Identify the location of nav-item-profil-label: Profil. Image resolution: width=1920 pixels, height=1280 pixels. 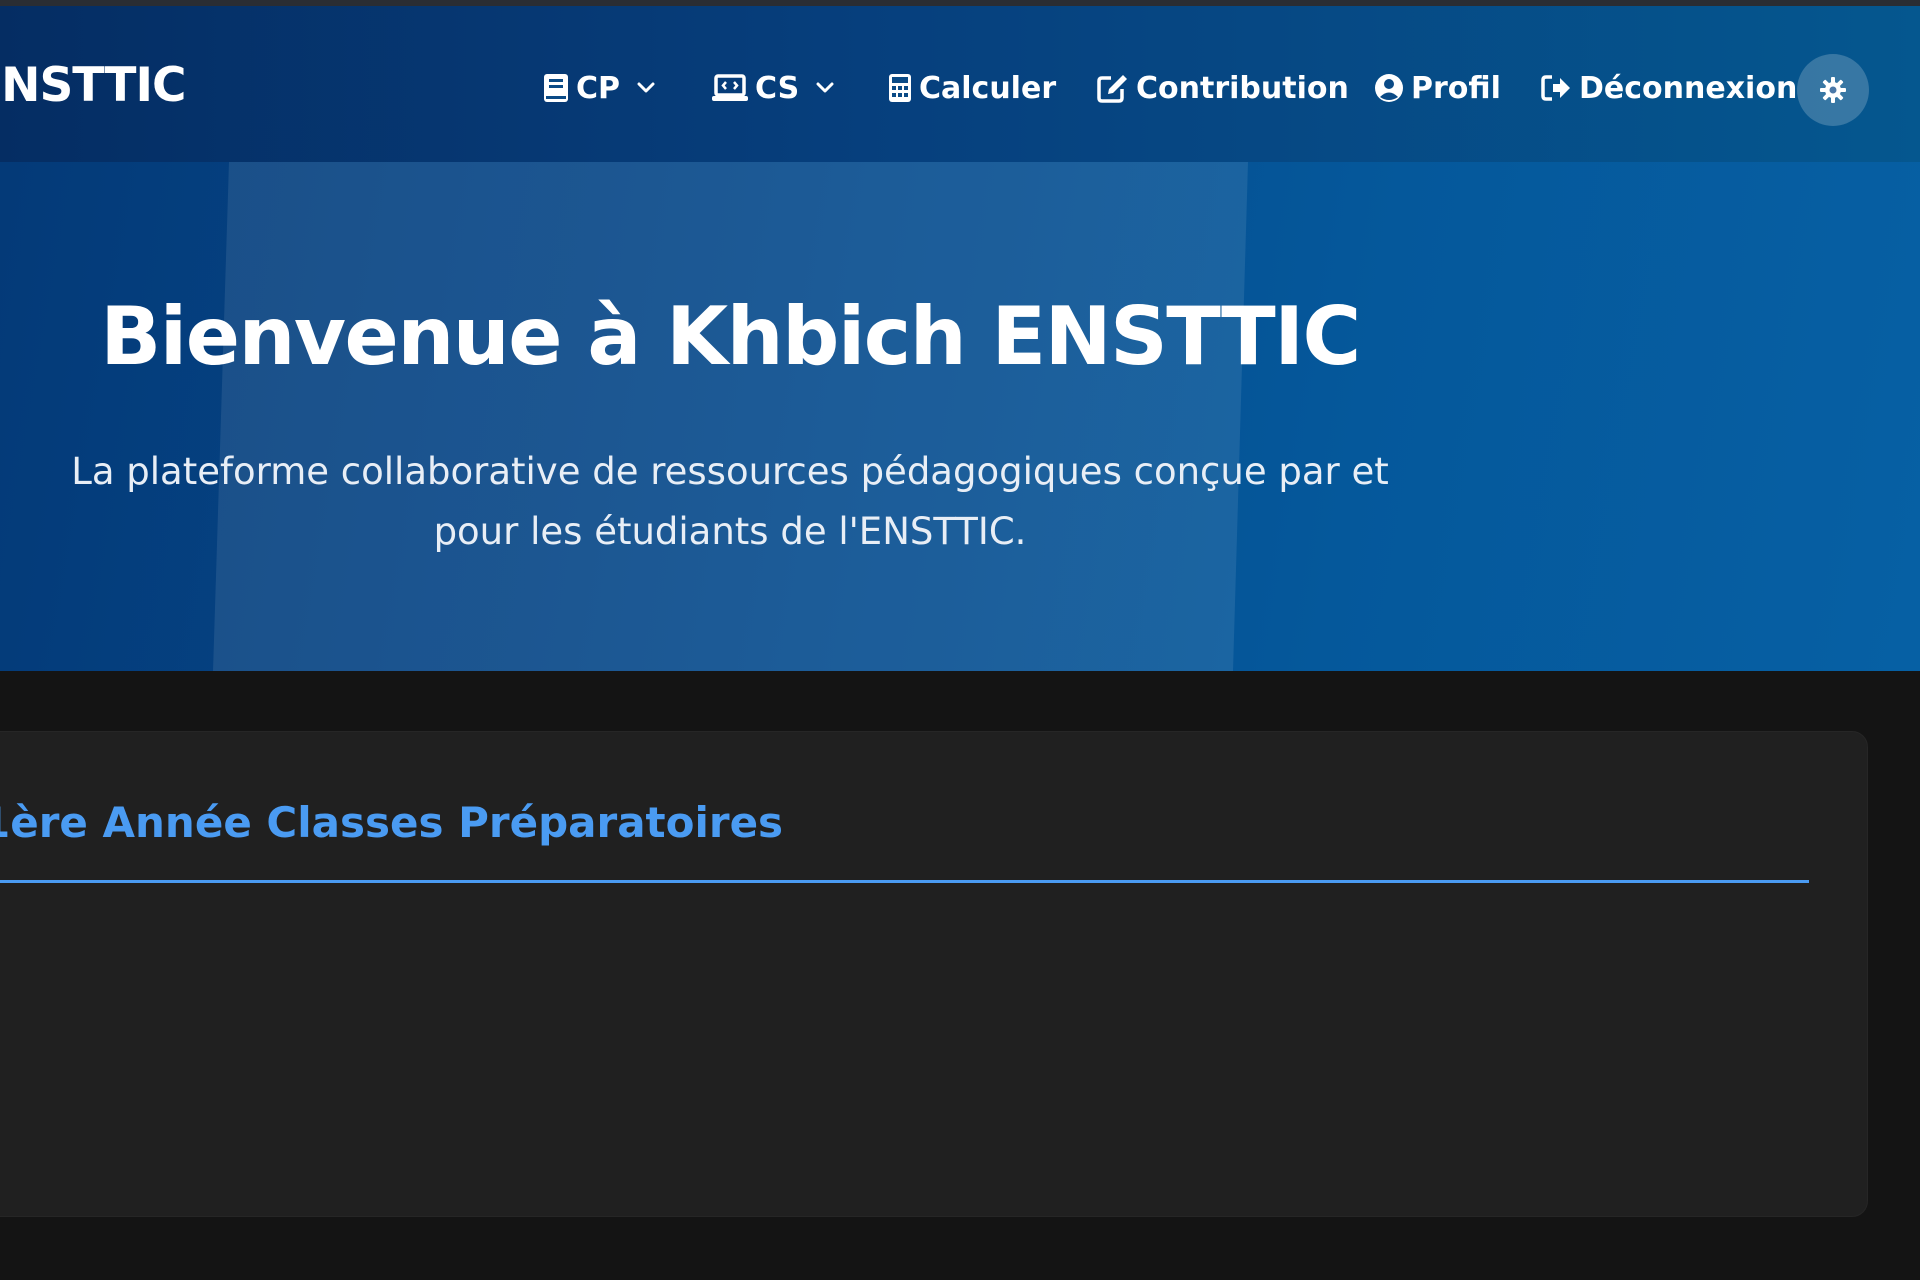
(1456, 88).